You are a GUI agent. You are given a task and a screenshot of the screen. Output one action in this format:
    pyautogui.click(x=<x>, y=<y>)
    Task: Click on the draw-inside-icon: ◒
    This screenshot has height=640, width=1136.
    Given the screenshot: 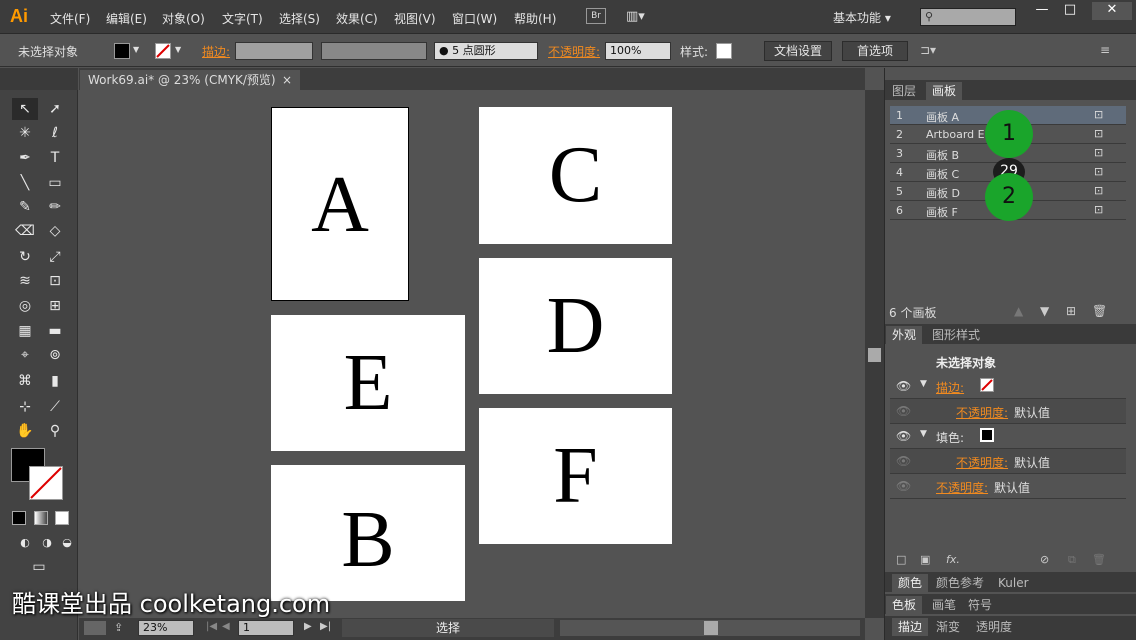 What is the action you would take?
    pyautogui.click(x=67, y=543)
    